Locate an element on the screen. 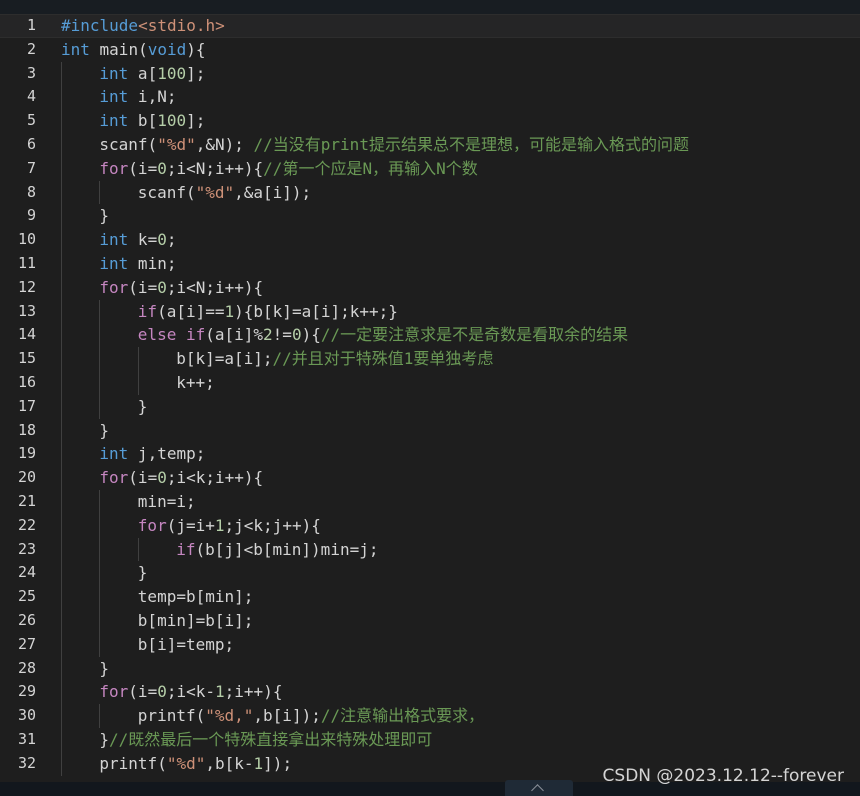 Image resolution: width=860 pixels, height=796 pixels. line-number: 11 is located at coordinates (26, 262).